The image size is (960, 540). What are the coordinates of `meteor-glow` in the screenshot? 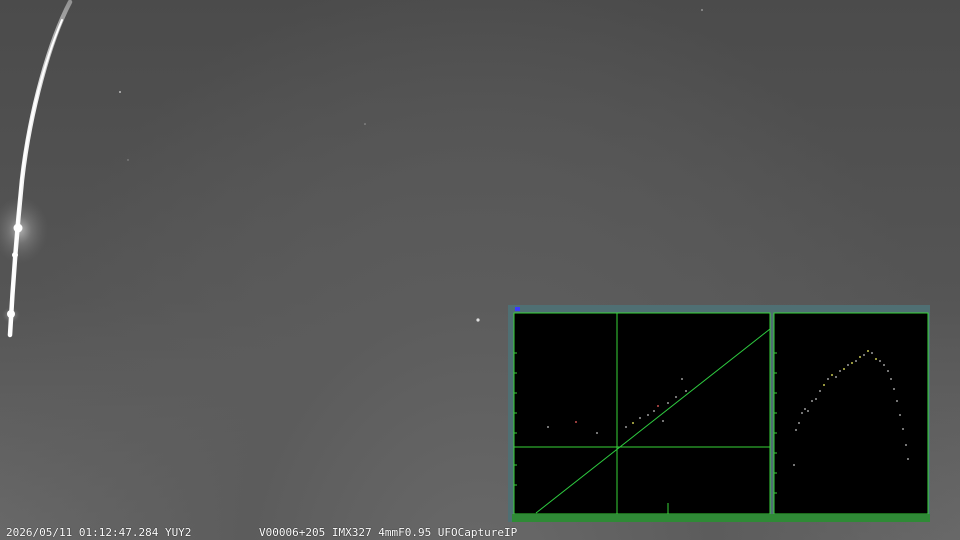 It's located at (24, 230).